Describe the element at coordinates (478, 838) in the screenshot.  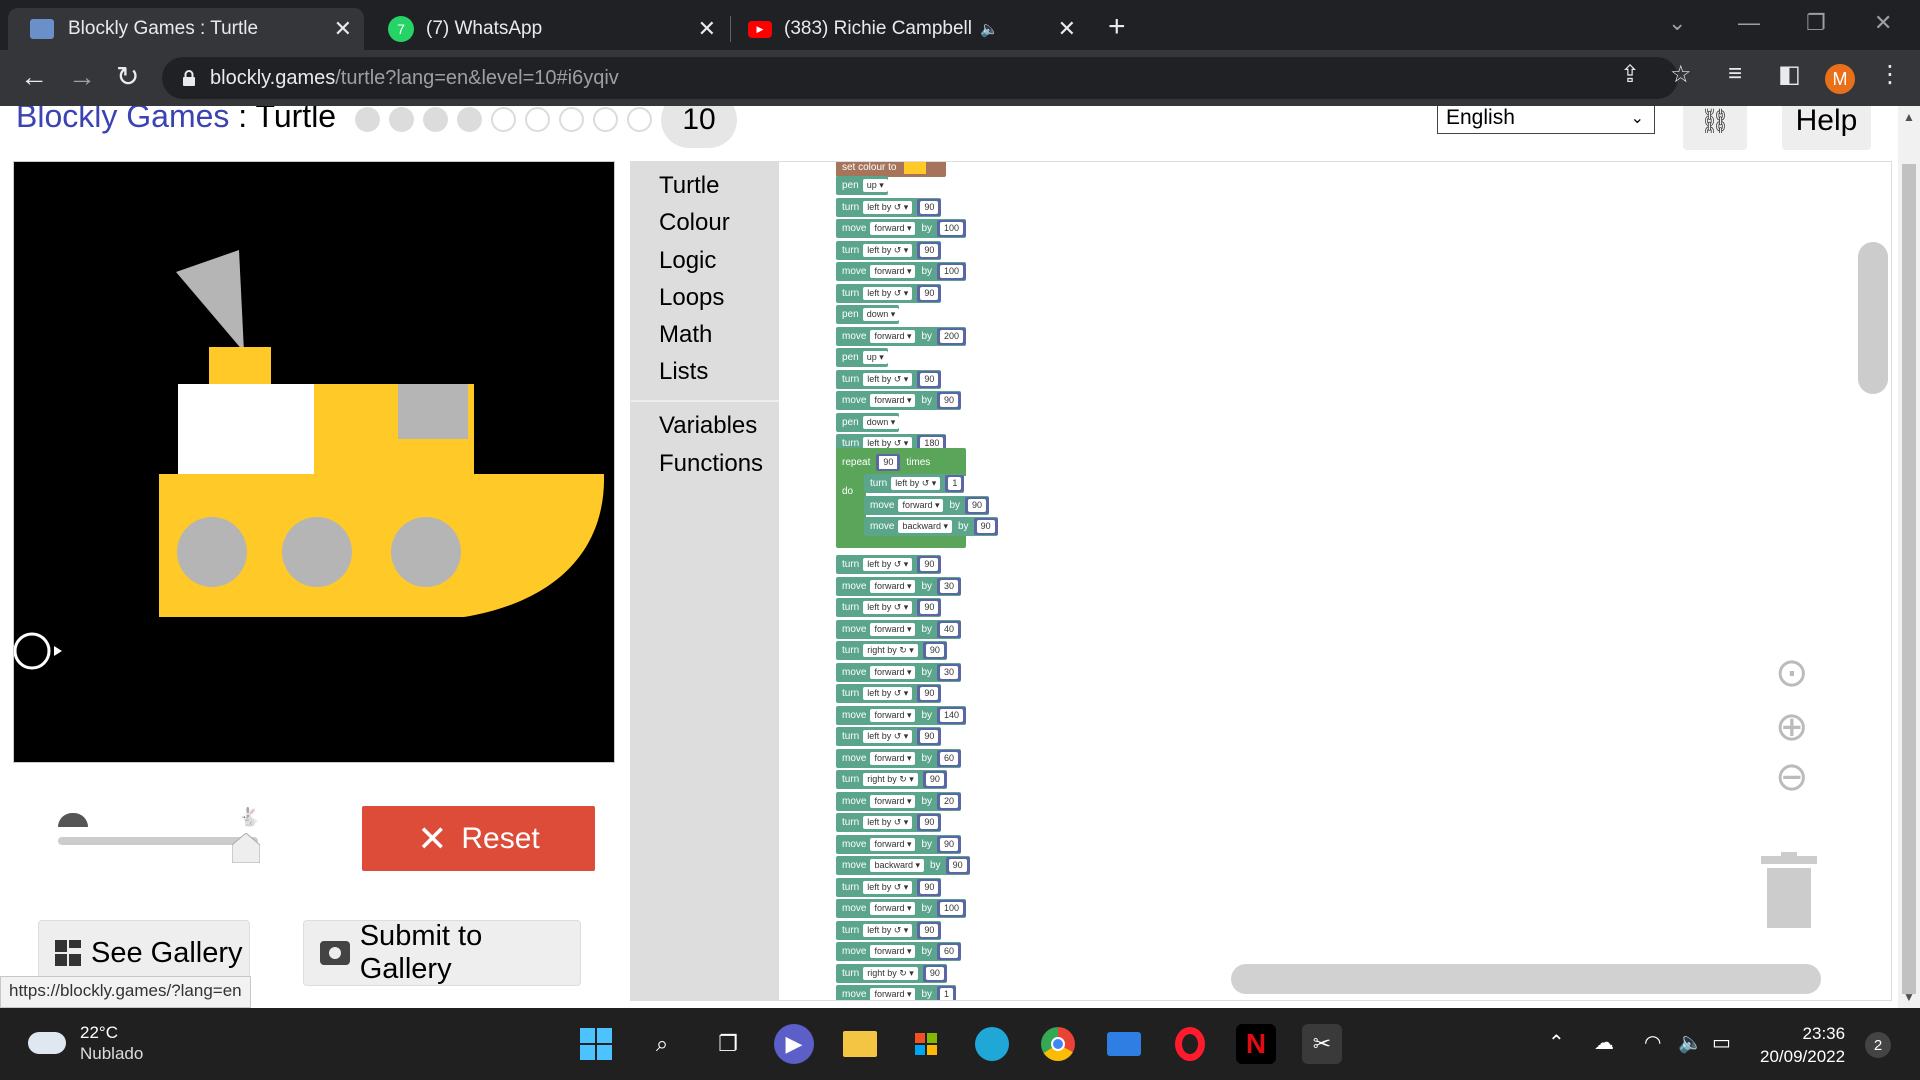
I see `reset-button: ✕ Reset` at that location.